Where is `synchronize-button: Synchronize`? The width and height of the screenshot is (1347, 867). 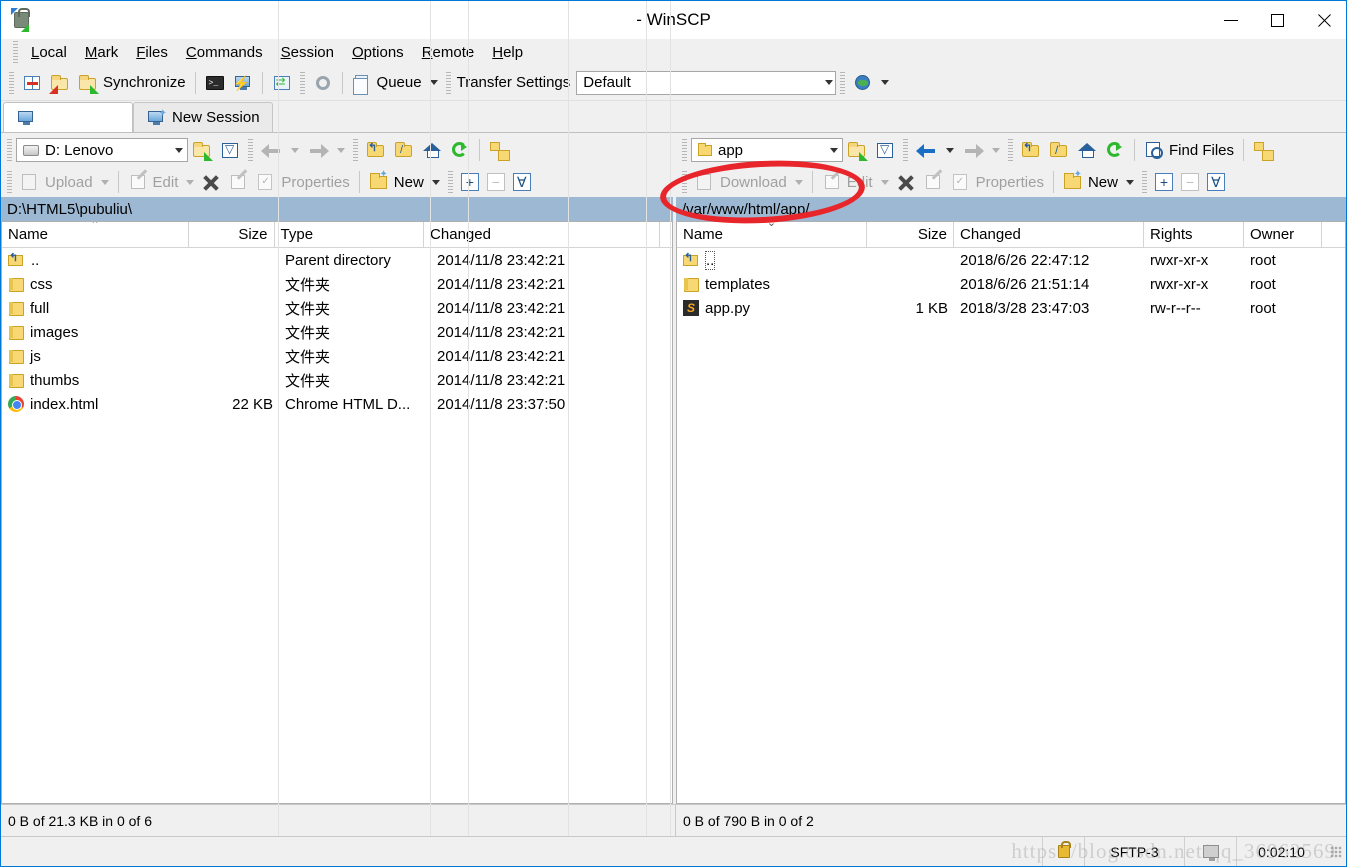
synchronize-button: Synchronize is located at coordinates (132, 83).